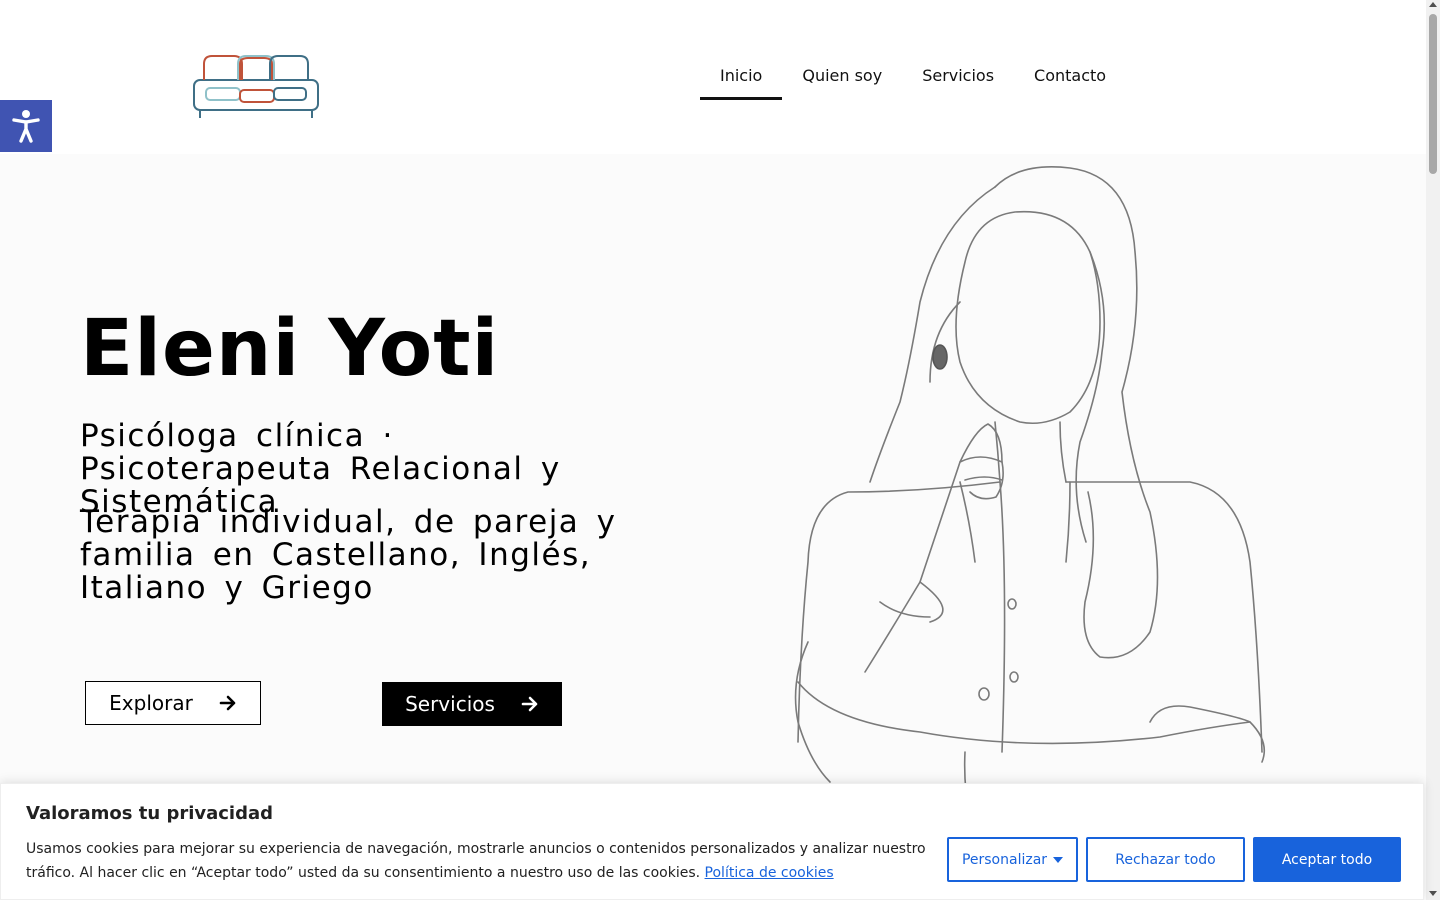 The width and height of the screenshot is (1440, 900). I want to click on nav-item-servicios: Servicios, so click(958, 76).